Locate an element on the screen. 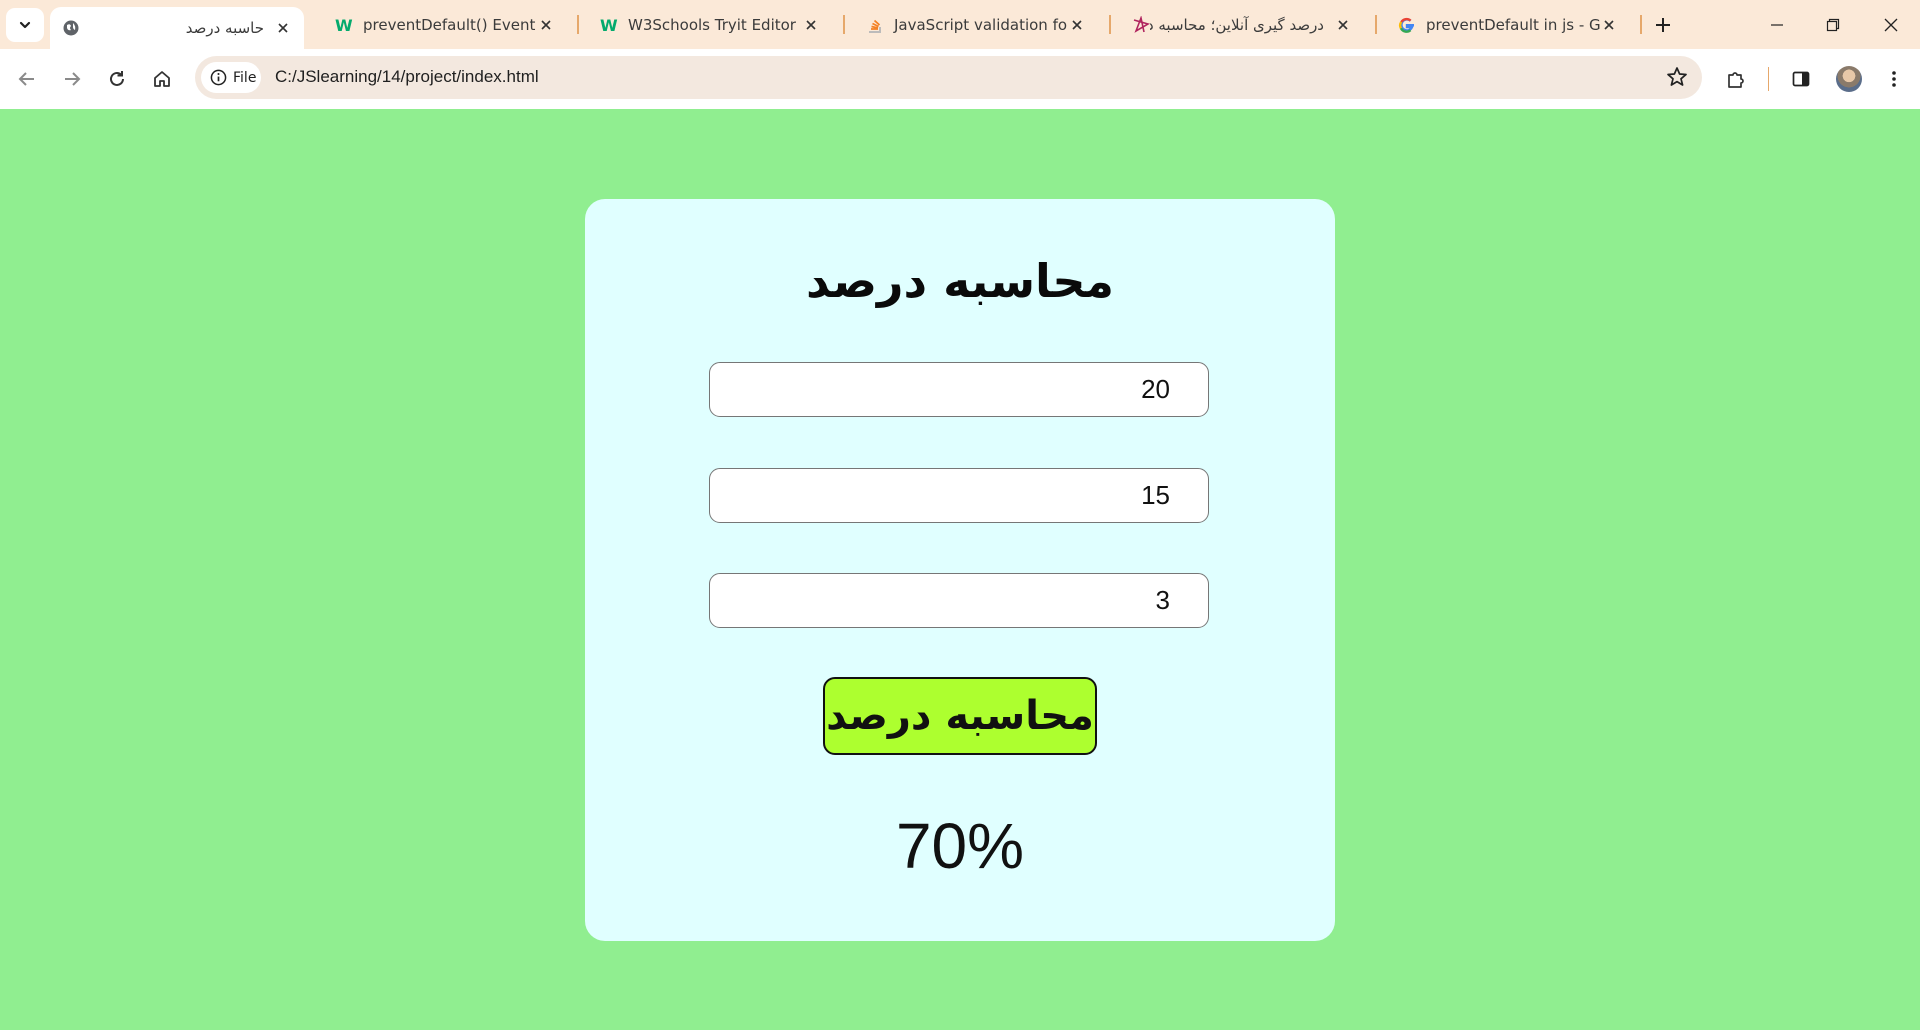 This screenshot has width=1920, height=1030. tab-active: حاسبه درصد is located at coordinates (177, 28).